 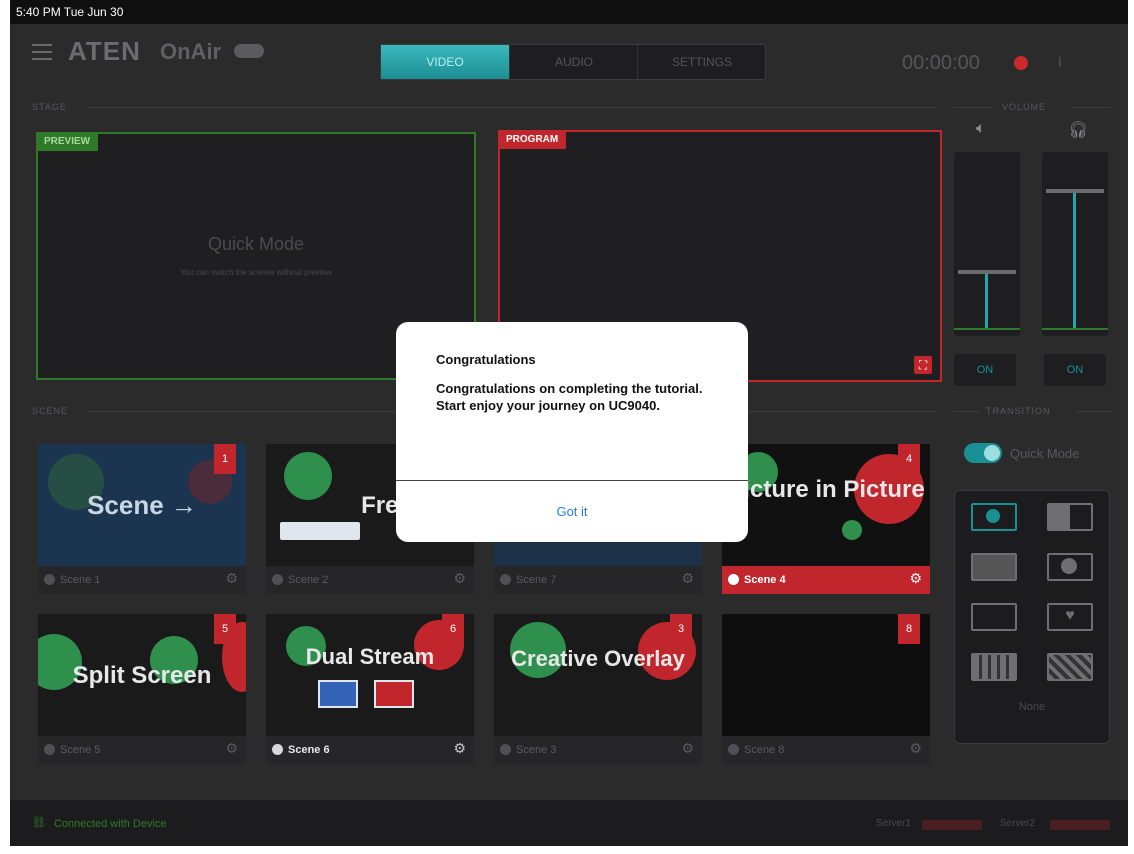 What do you see at coordinates (67, 141) in the screenshot?
I see `preview-tag: PREVIEW` at bounding box center [67, 141].